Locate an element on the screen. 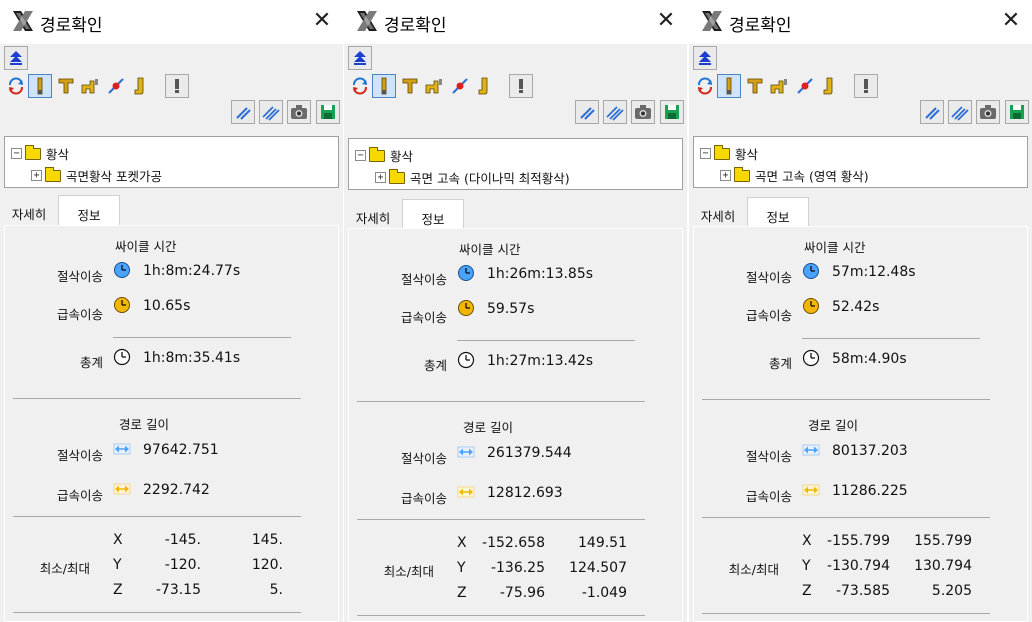 The height and width of the screenshot is (622, 1032). tree-item-operation: + 곡면 고속 (다이나믹 최적황삭) is located at coordinates (472, 177).